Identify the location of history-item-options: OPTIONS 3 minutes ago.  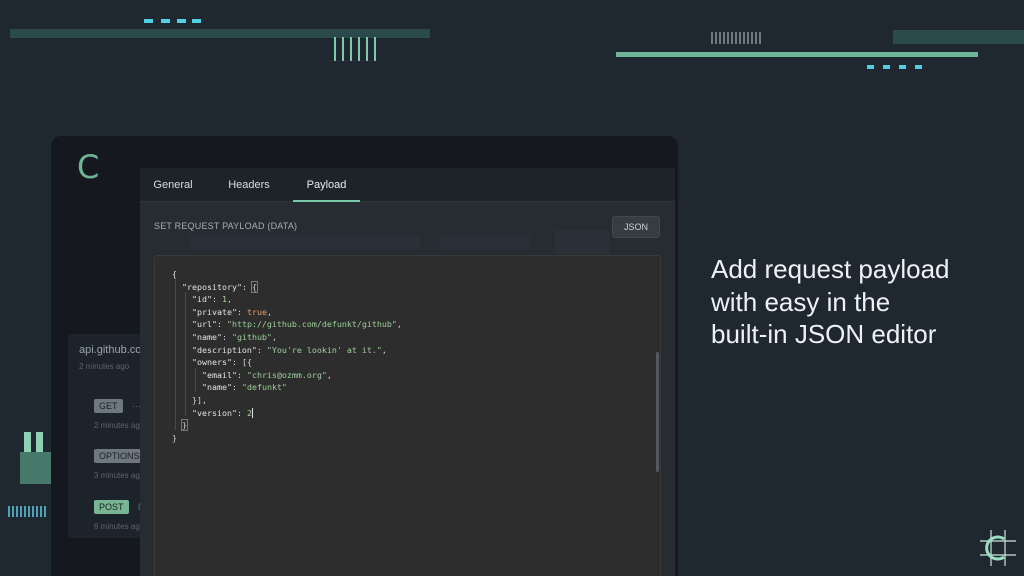
(117, 463).